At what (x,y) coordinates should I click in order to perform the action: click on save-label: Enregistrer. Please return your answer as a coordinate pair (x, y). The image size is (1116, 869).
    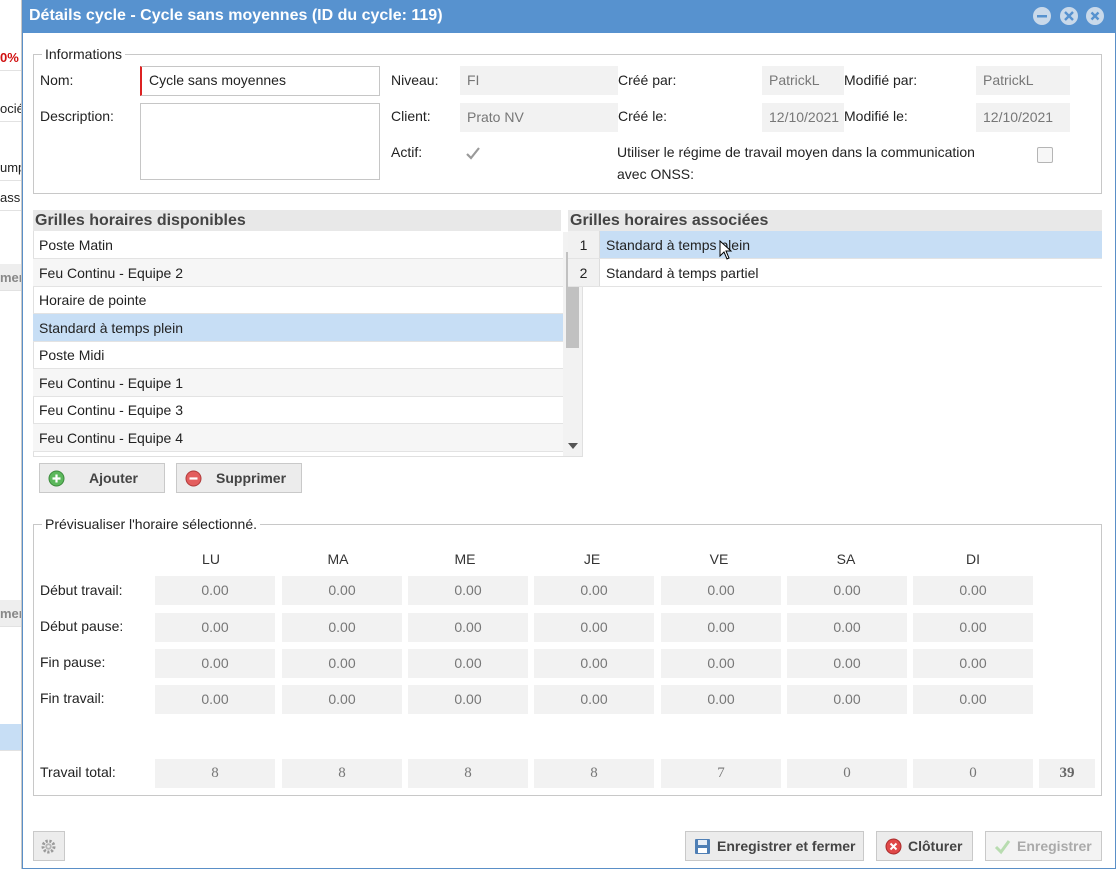
    Looking at the image, I should click on (1054, 846).